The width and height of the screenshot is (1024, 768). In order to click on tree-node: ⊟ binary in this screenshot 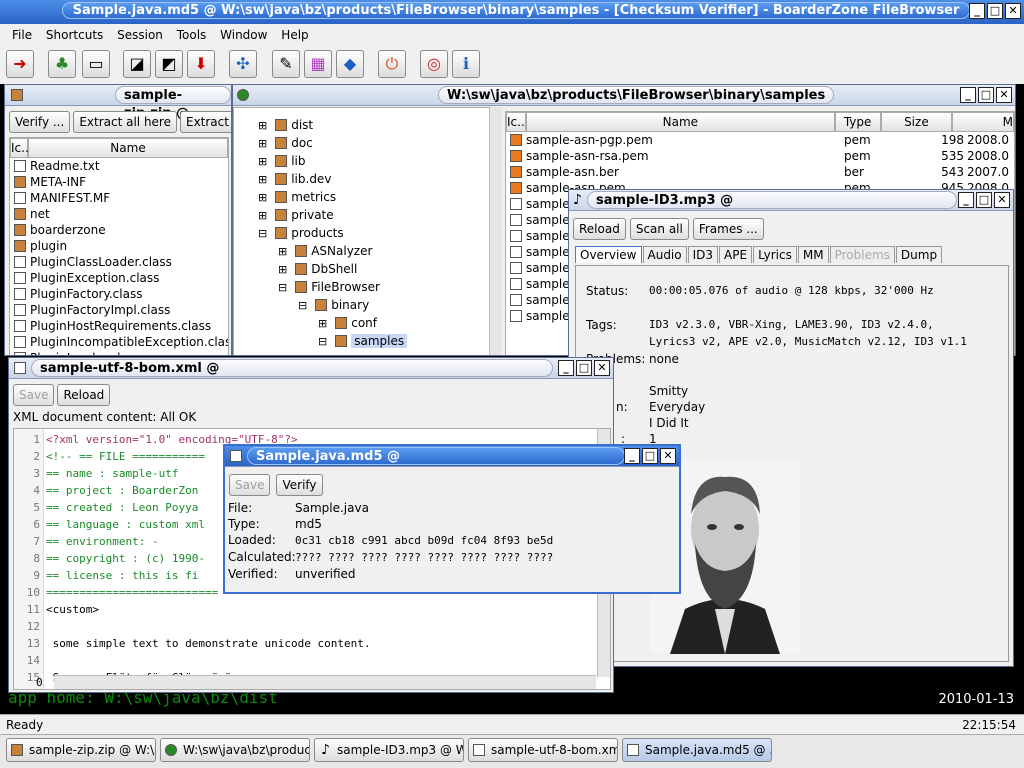, I will do `click(367, 305)`.